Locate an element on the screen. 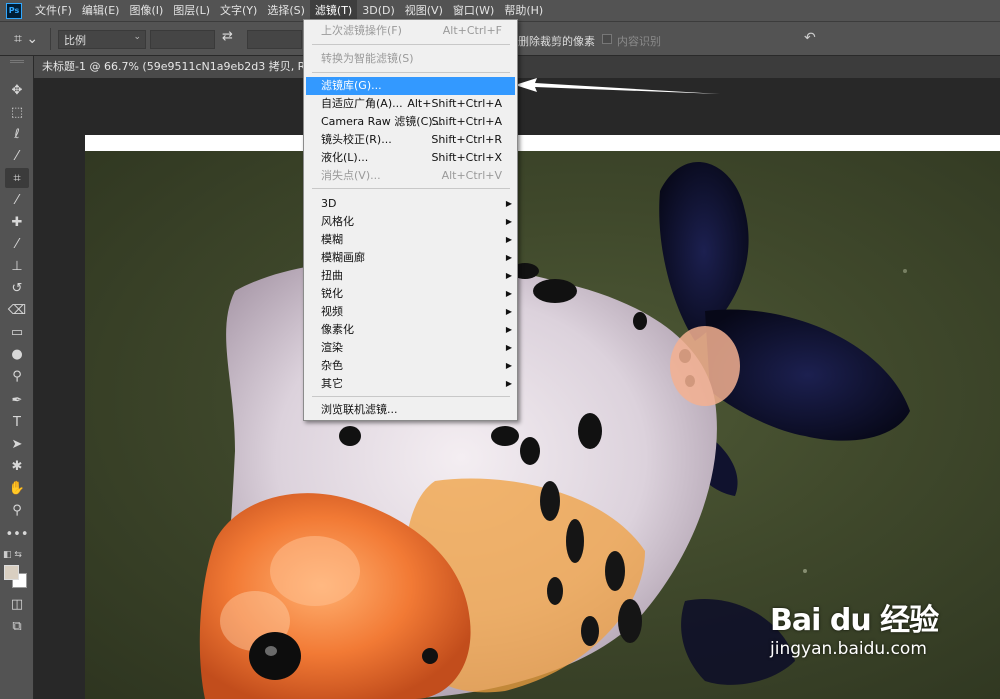 The width and height of the screenshot is (1000, 699). type-tool-icon: T is located at coordinates (17, 422).